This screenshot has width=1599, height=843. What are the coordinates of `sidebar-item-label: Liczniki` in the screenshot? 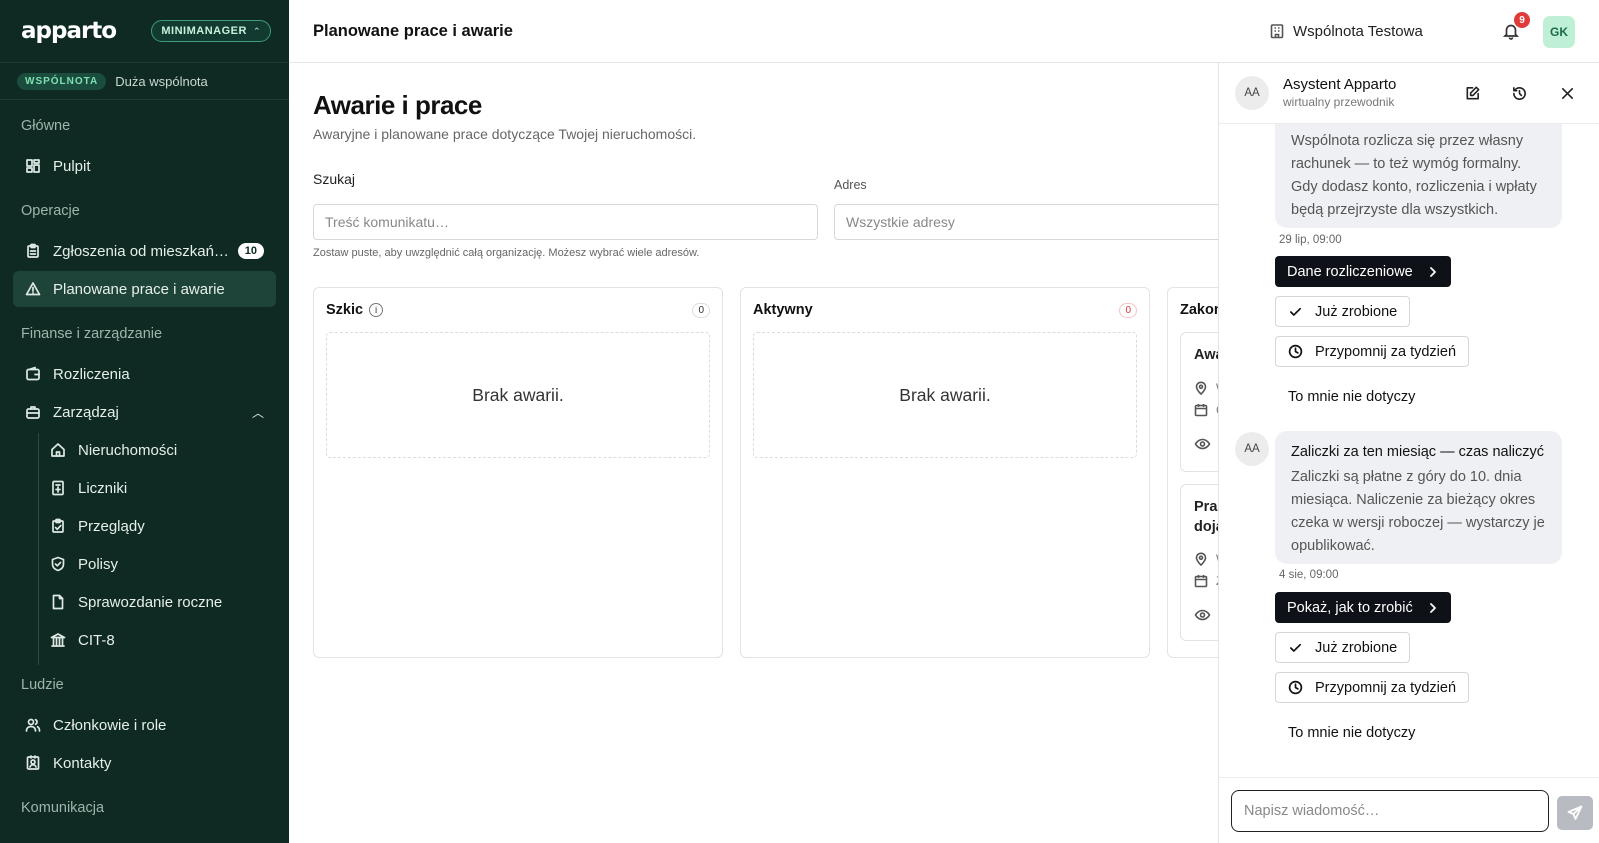 It's located at (103, 488).